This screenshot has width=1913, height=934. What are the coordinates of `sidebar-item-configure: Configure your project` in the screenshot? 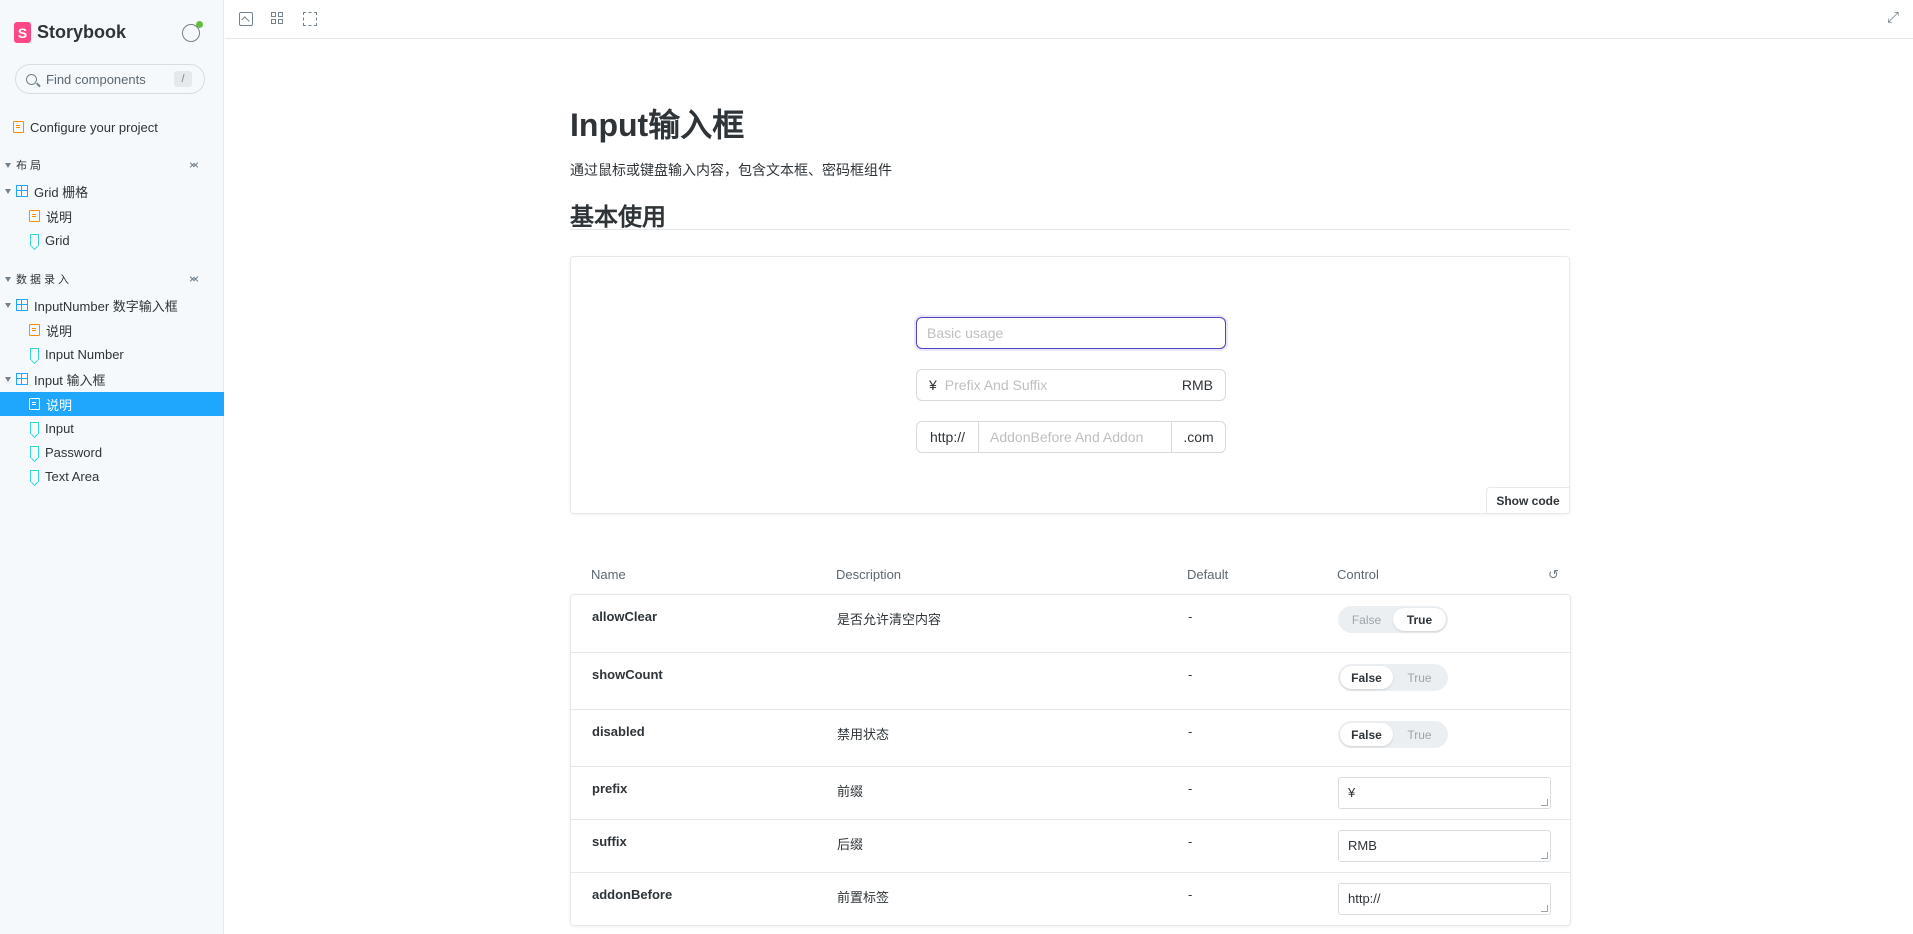 It's located at (112, 127).